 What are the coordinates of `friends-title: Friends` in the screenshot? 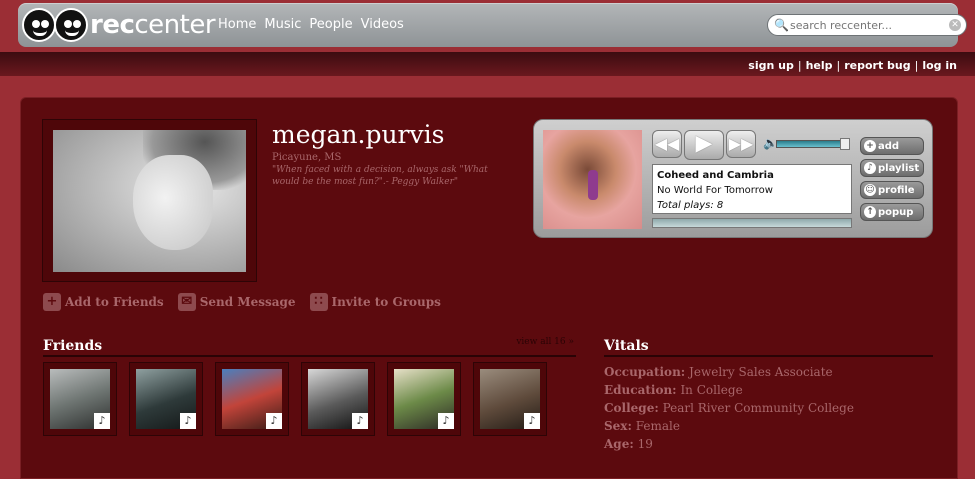 It's located at (73, 346).